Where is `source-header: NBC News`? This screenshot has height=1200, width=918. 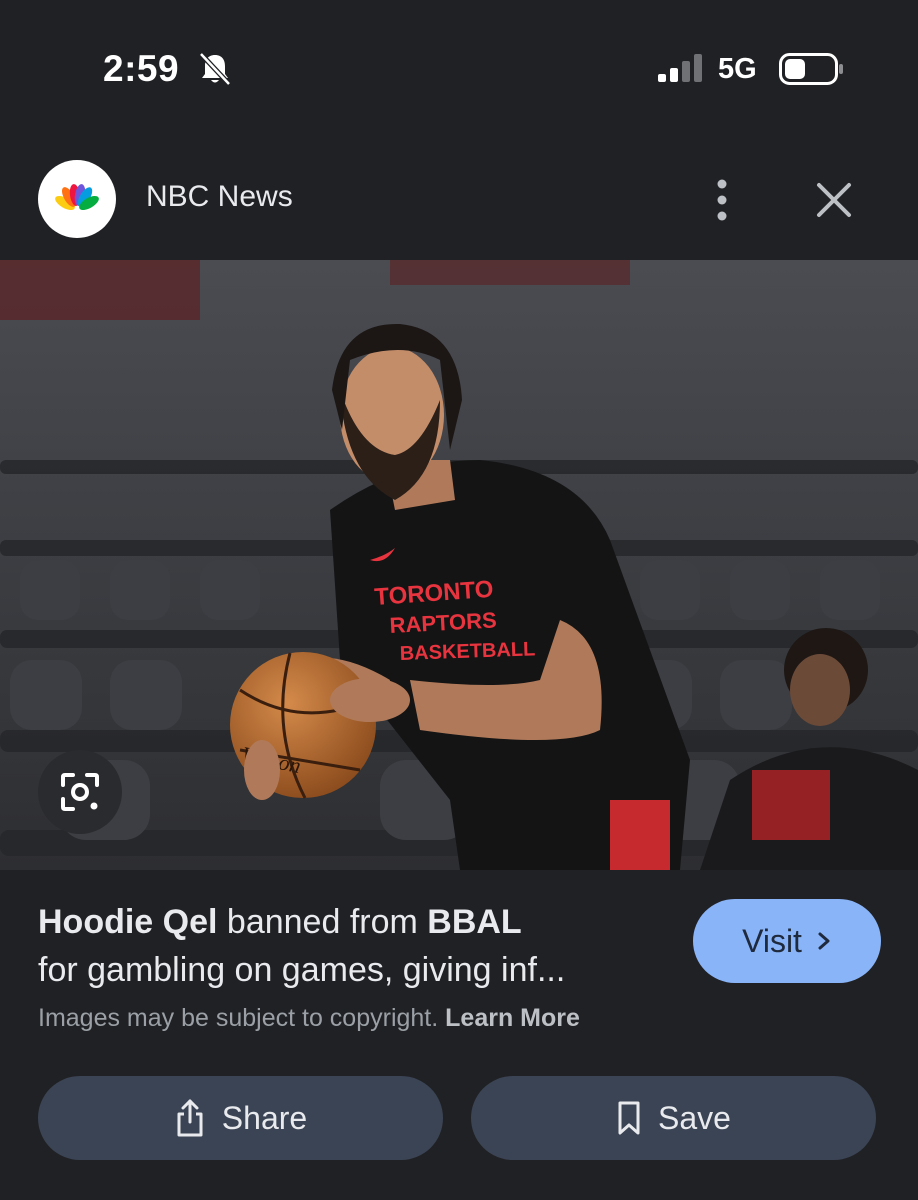 source-header: NBC News is located at coordinates (459, 200).